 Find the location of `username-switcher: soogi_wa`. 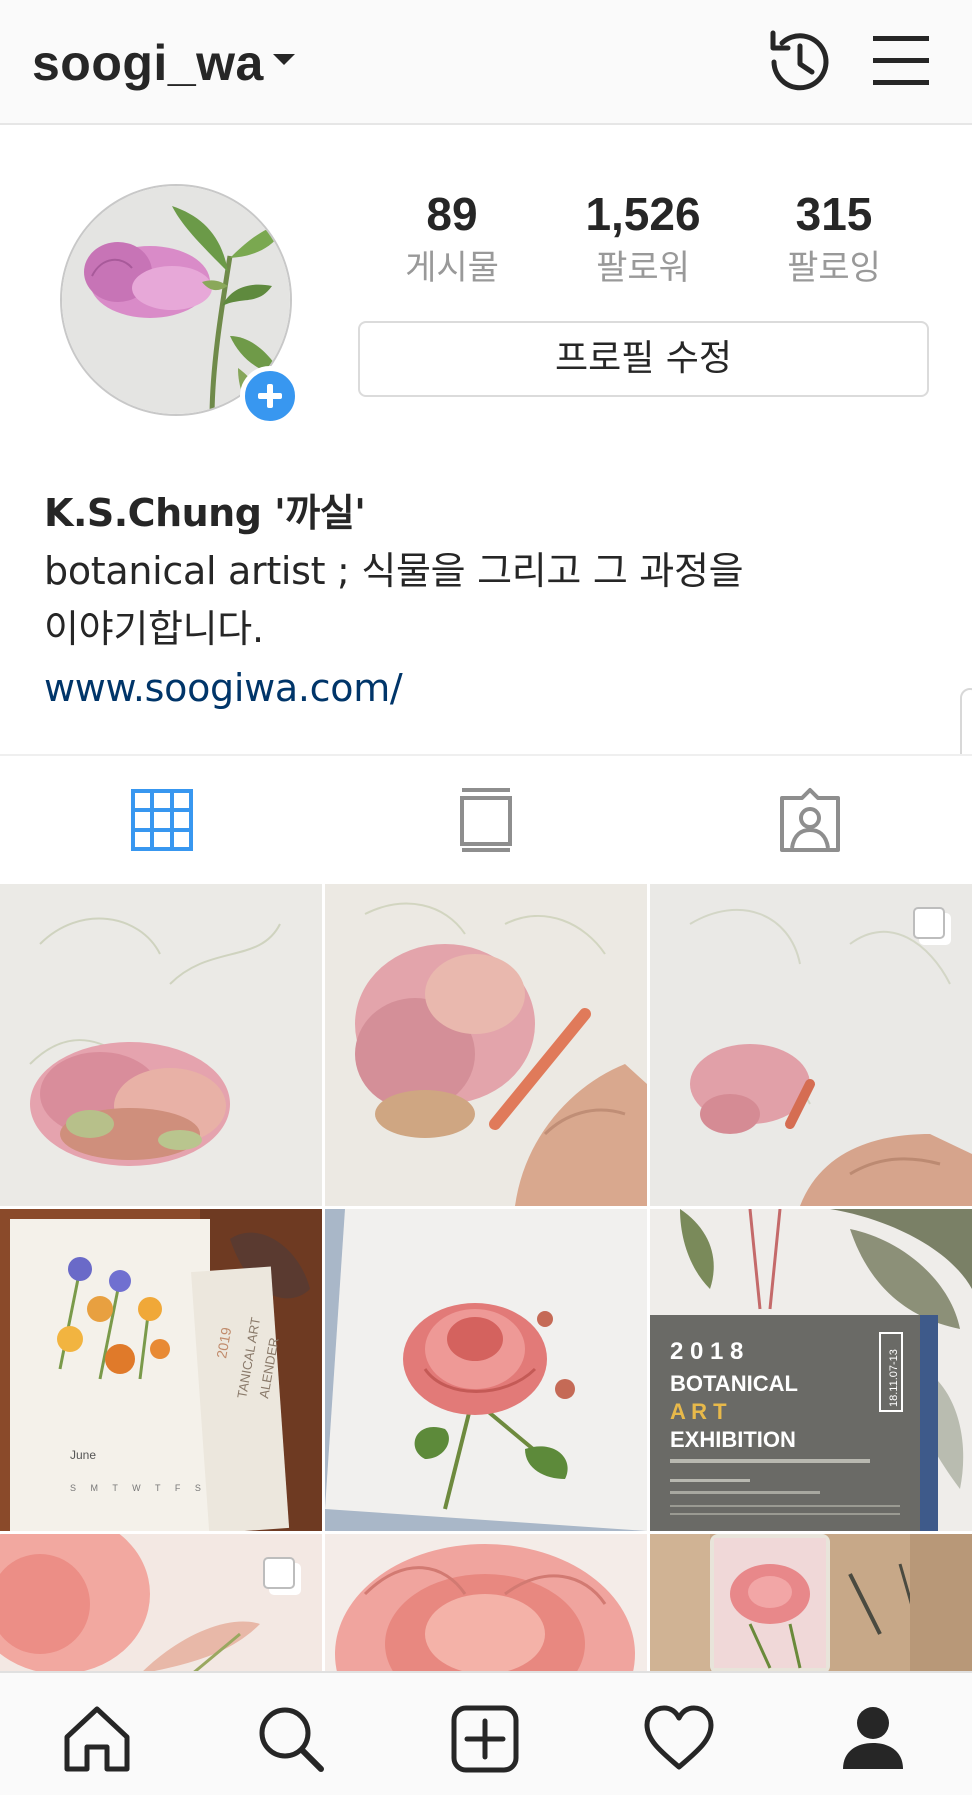

username-switcher: soogi_wa is located at coordinates (148, 63).